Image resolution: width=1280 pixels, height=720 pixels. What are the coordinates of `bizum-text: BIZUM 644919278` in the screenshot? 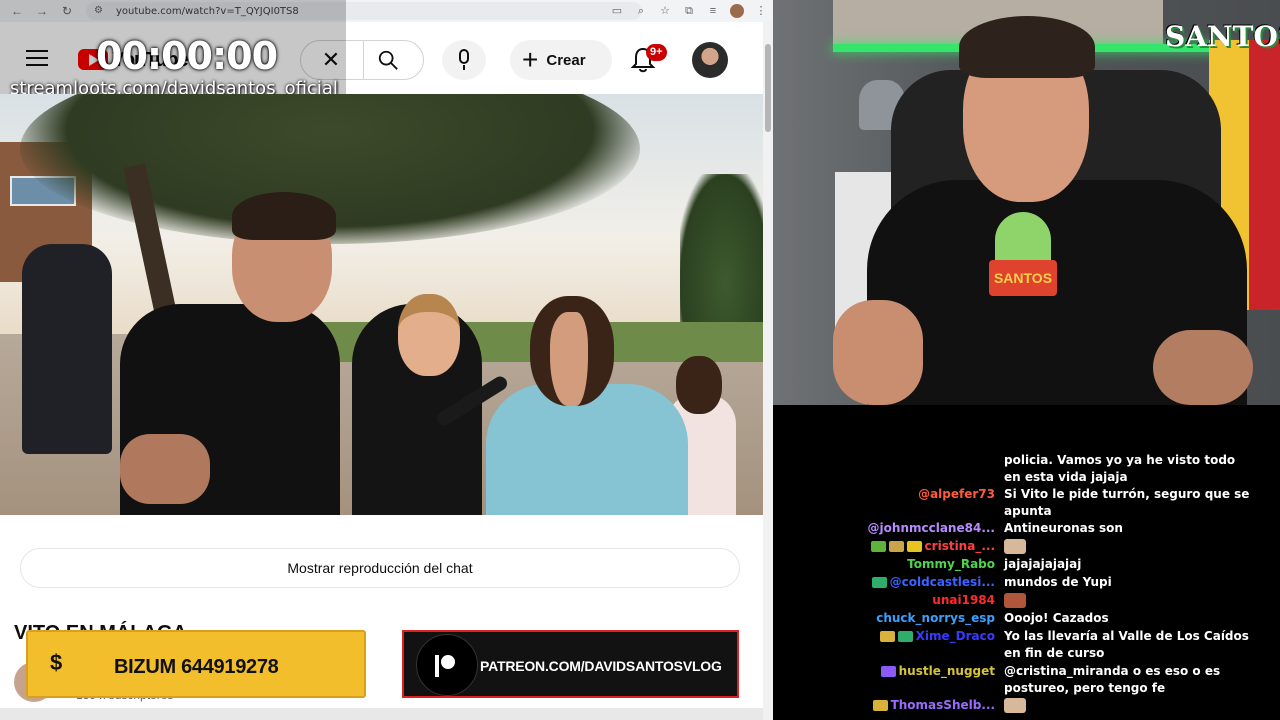 It's located at (196, 667).